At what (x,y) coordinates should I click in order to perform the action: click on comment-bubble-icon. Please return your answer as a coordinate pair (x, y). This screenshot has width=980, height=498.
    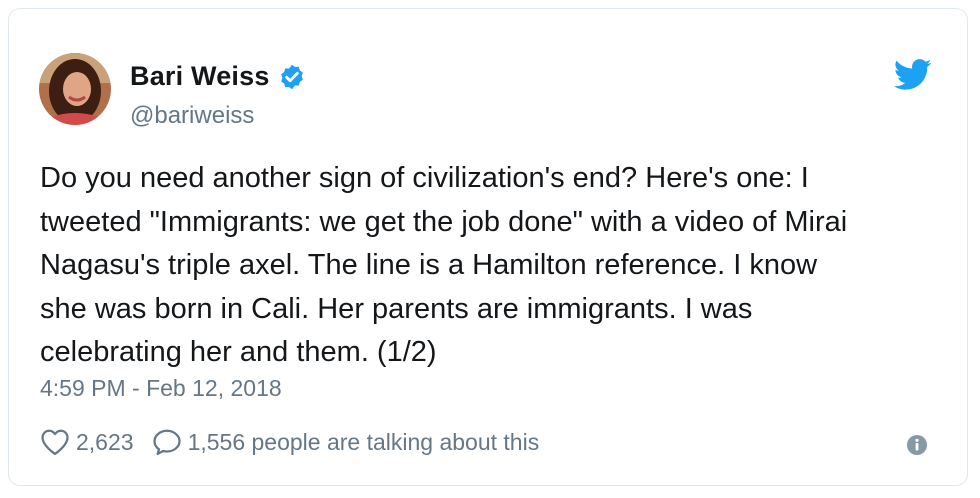
    Looking at the image, I should click on (167, 442).